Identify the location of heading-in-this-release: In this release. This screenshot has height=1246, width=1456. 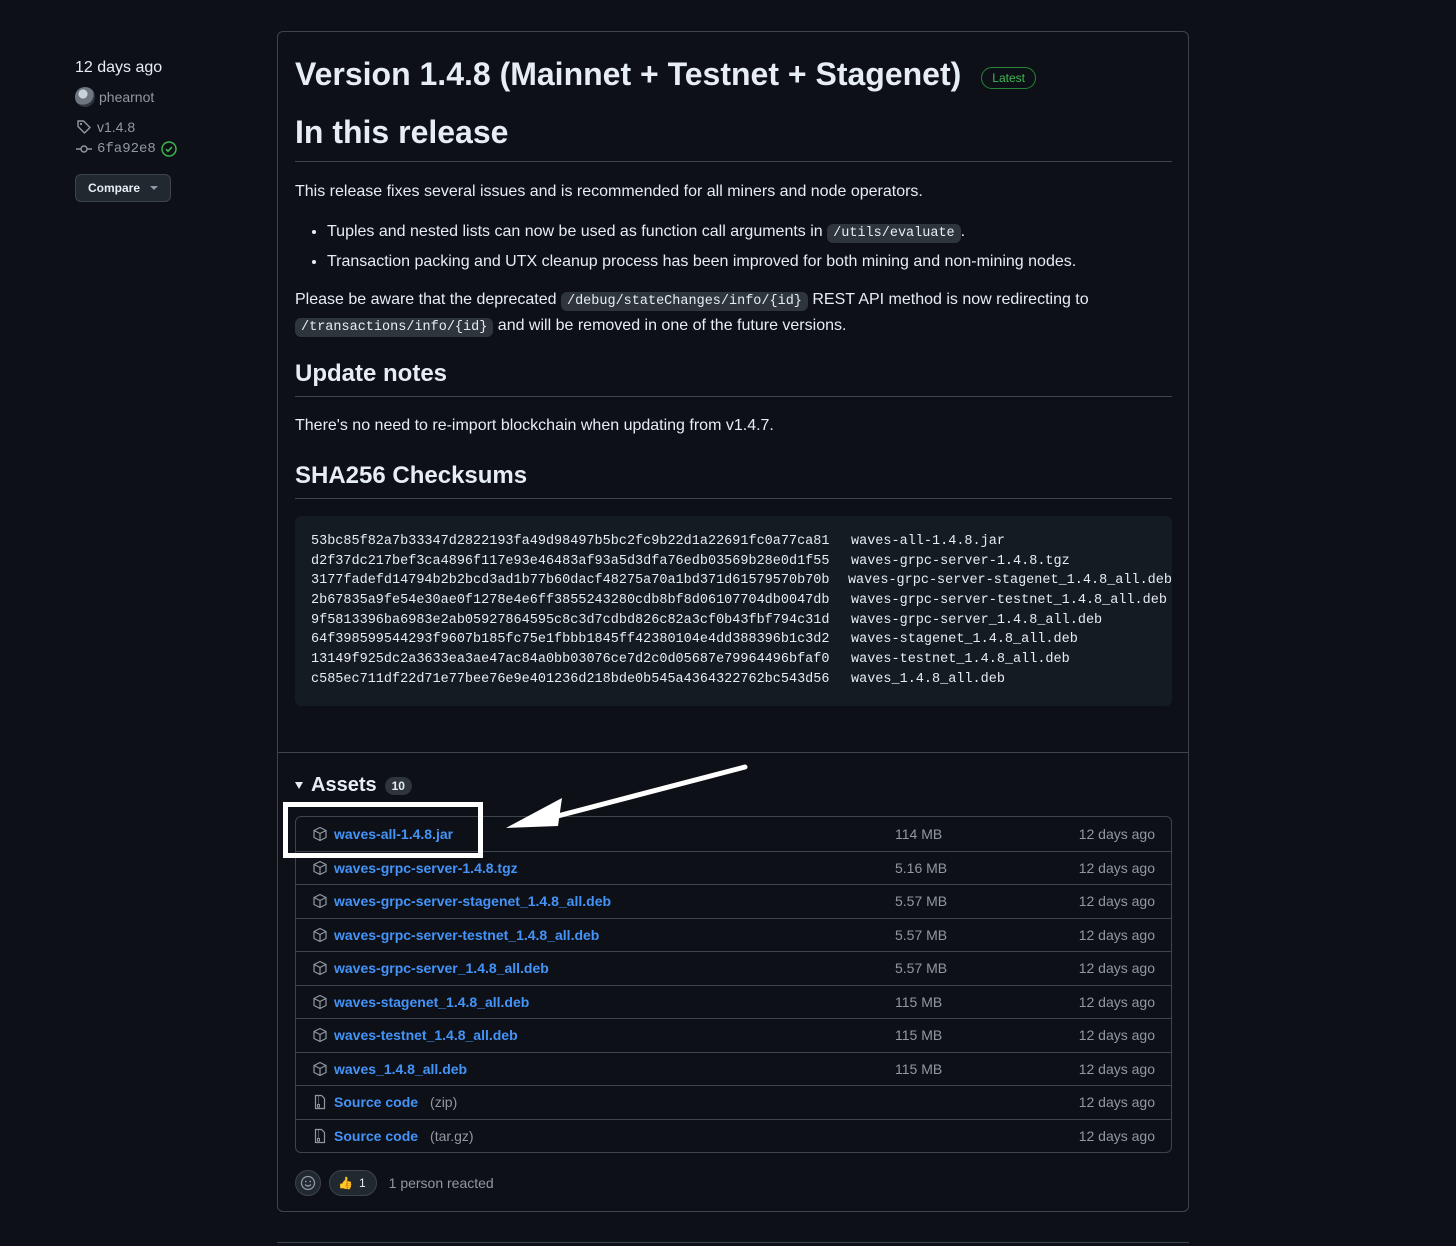
(733, 138).